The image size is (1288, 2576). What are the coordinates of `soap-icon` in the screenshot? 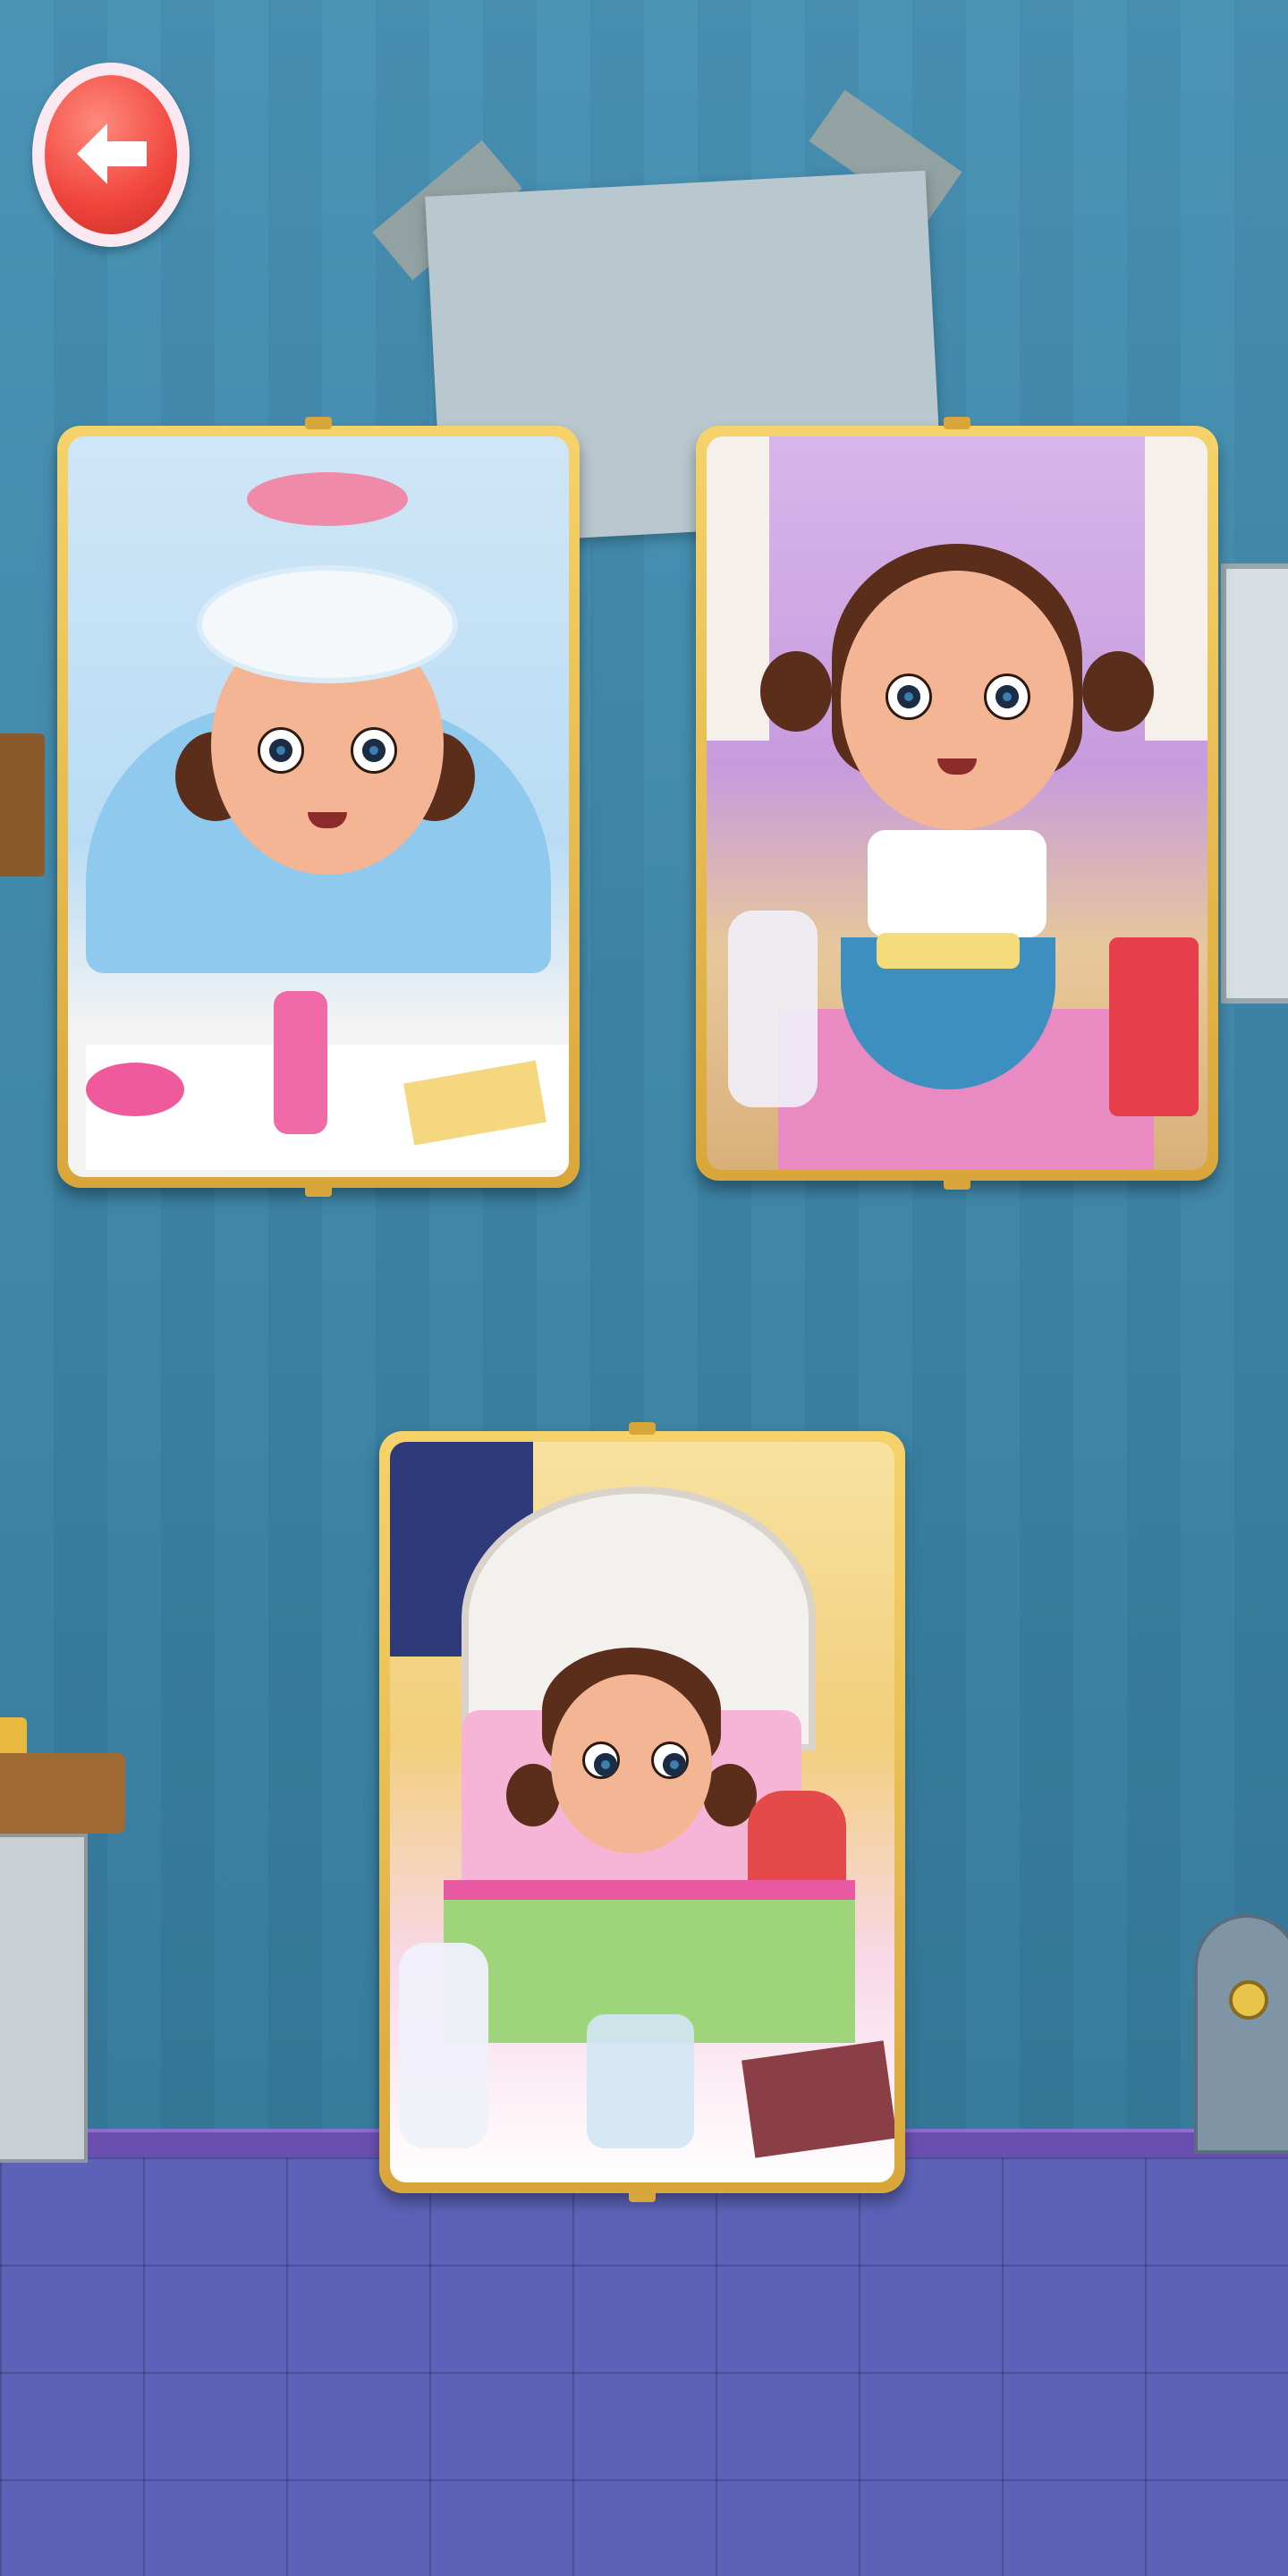 It's located at (135, 1089).